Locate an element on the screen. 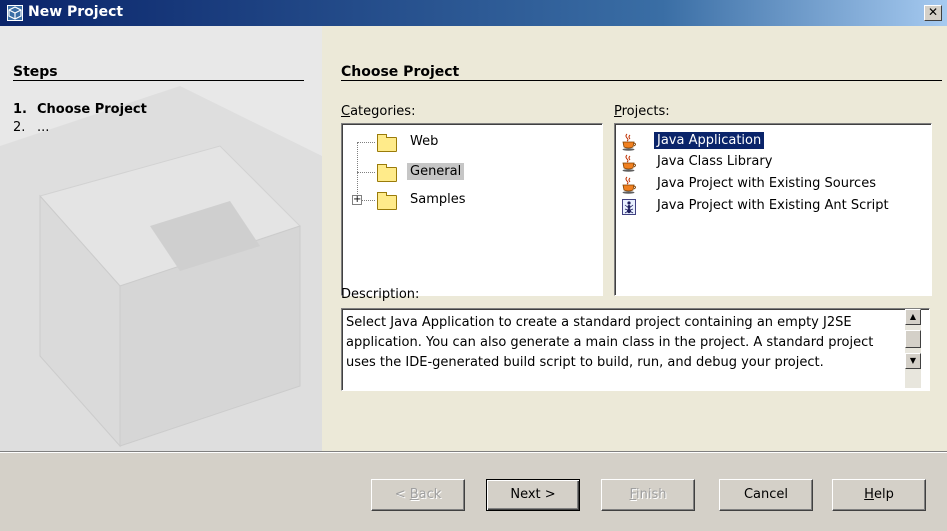 This screenshot has height=531, width=947. tree-item-label: Web is located at coordinates (424, 141).